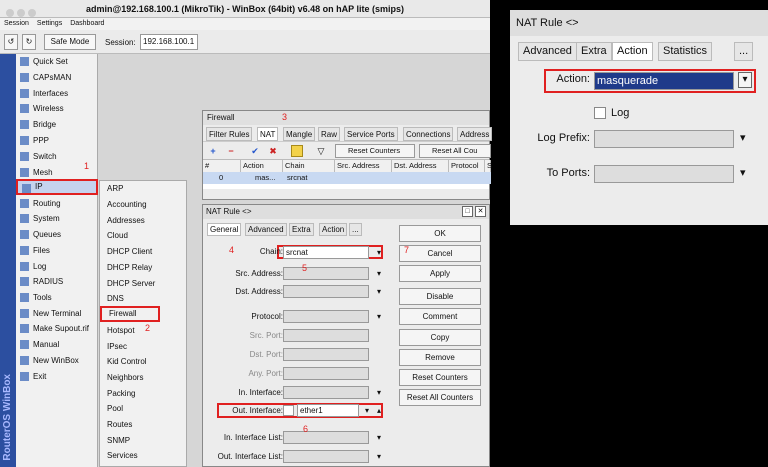  What do you see at coordinates (326, 456) in the screenshot?
I see `out-interface-list-field` at bounding box center [326, 456].